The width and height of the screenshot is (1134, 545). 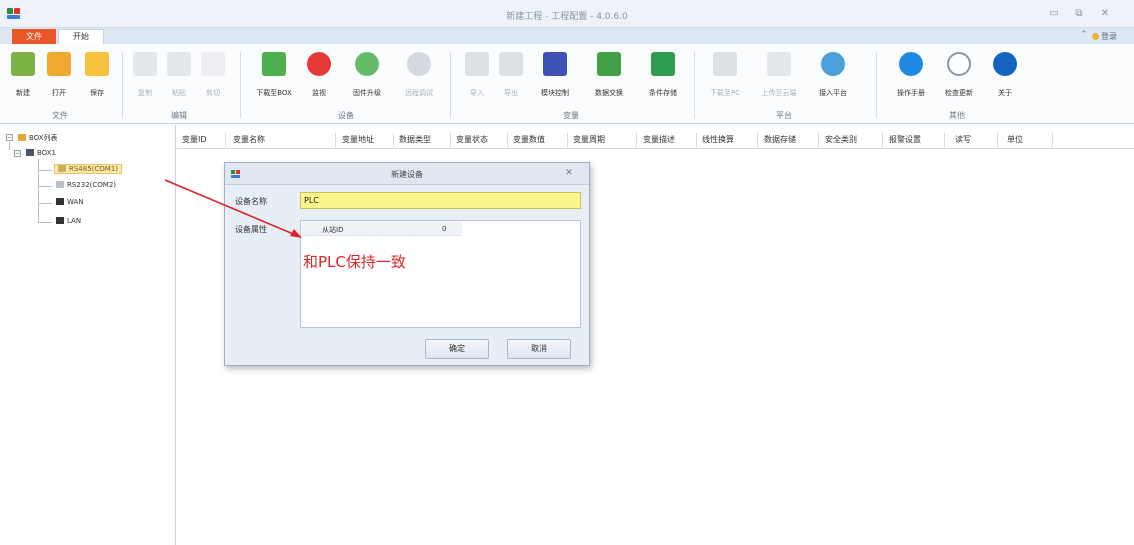 What do you see at coordinates (92, 185) in the screenshot?
I see `tree-node-label: RS232(COM2)` at bounding box center [92, 185].